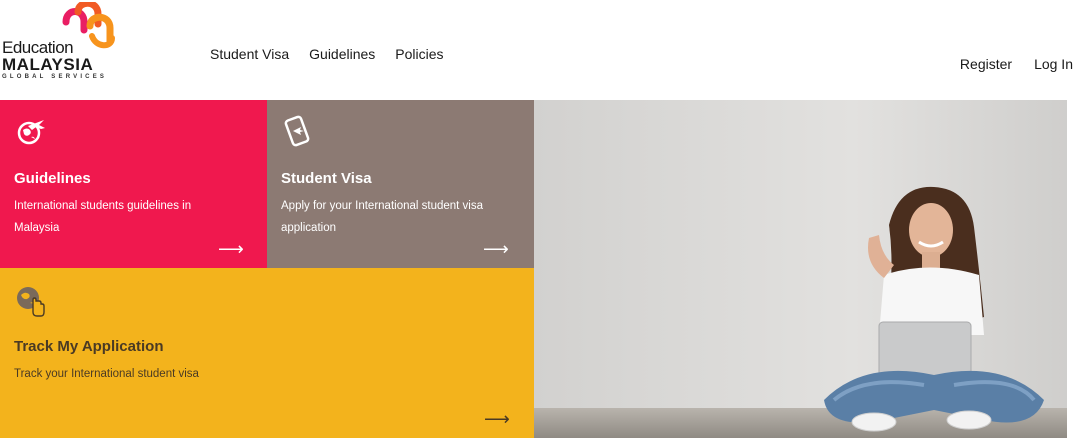 Image resolution: width=1080 pixels, height=438 pixels. Describe the element at coordinates (419, 54) in the screenshot. I see `nav-policies: Policies` at that location.